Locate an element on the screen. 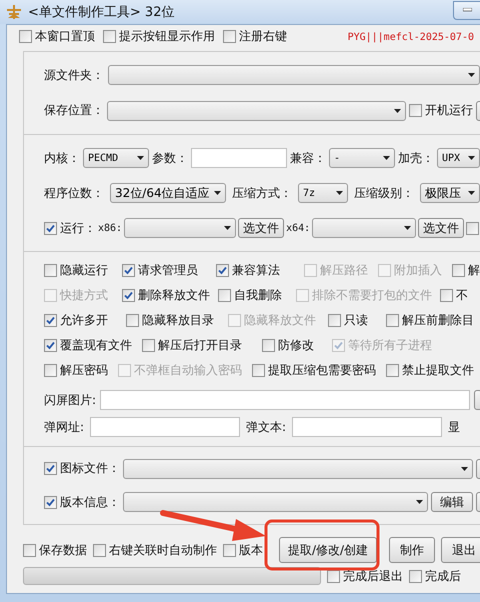 Image resolution: width=480 pixels, height=602 pixels. minimize-button is located at coordinates (466, 10).